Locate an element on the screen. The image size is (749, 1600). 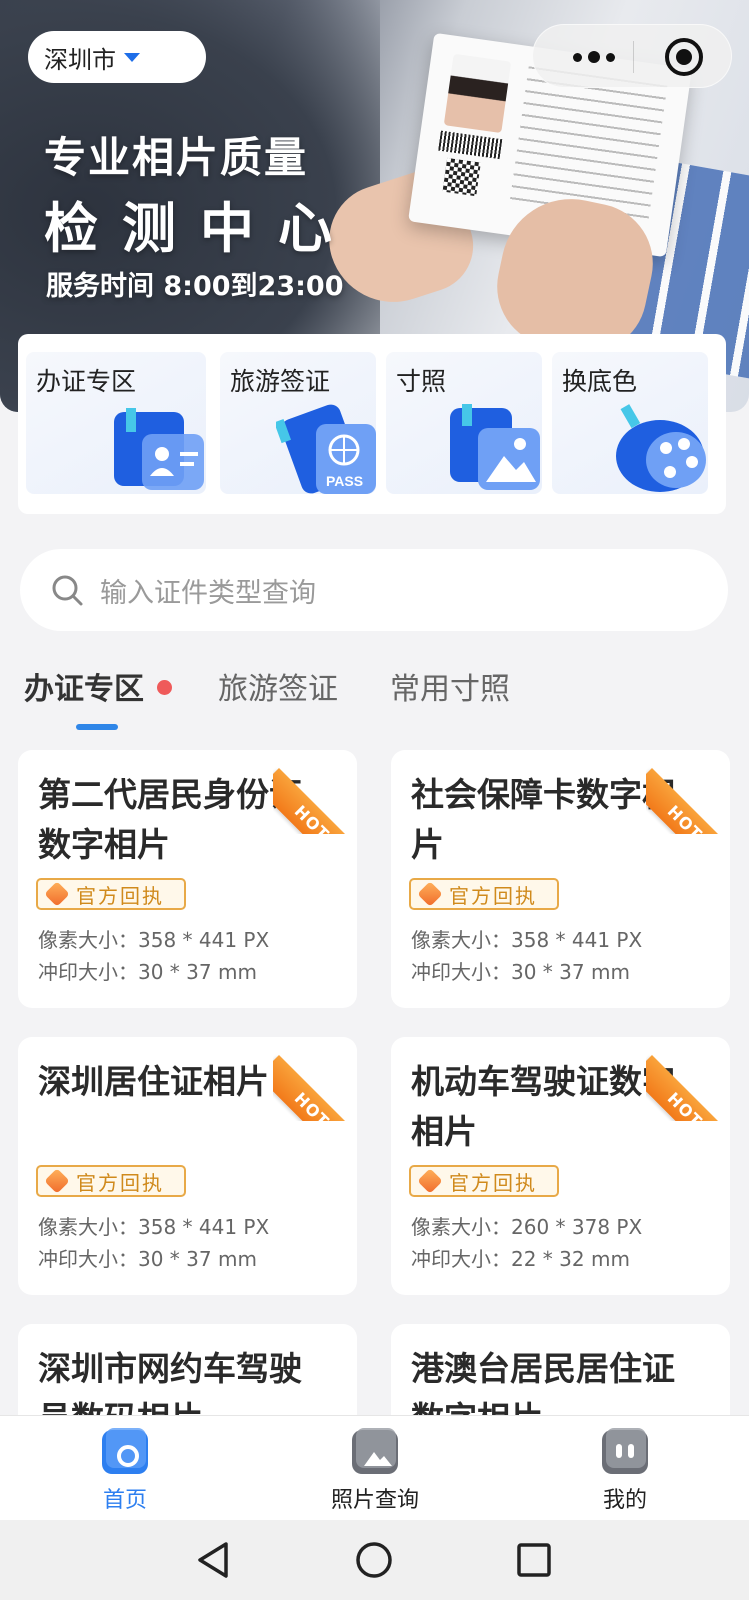
service-hours: 服务时间 8:00到23:00 is located at coordinates (195, 286).